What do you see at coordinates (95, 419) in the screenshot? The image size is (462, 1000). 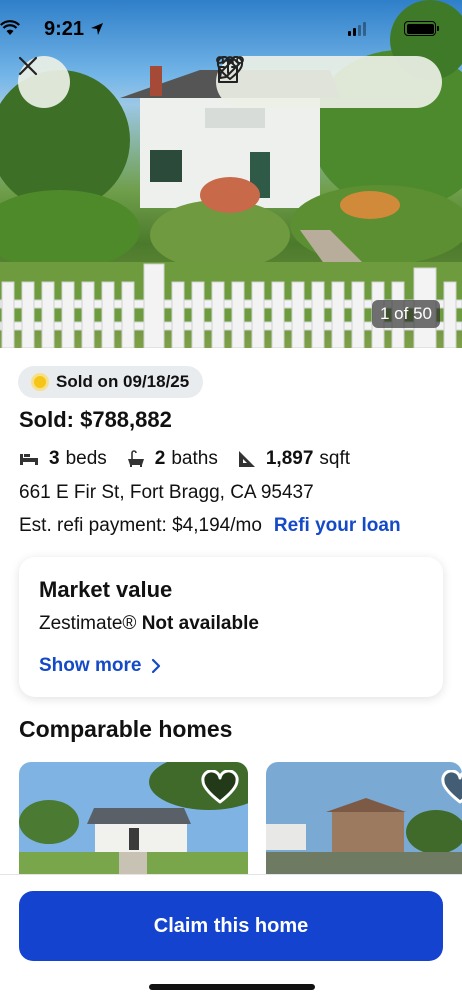 I see `sold-price: Sold: $788,882` at bounding box center [95, 419].